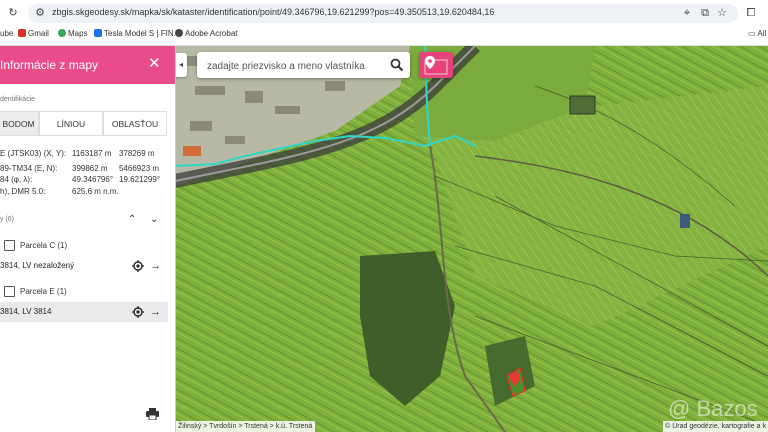  Describe the element at coordinates (139, 168) in the screenshot. I see `coord-value-2: 5466923 m` at that location.